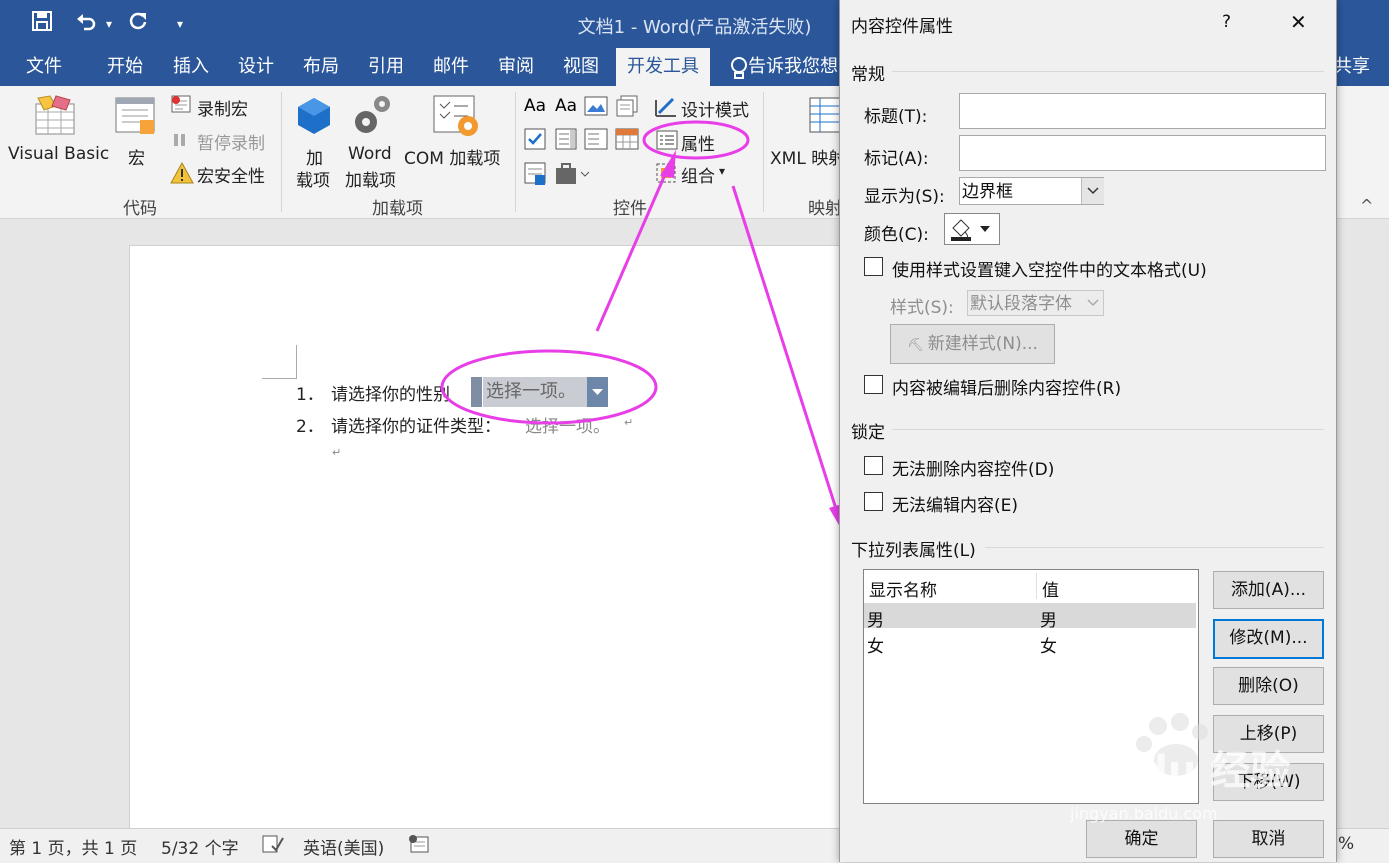 The width and height of the screenshot is (1389, 863). What do you see at coordinates (1268, 839) in the screenshot?
I see `cancel-button: 取消` at bounding box center [1268, 839].